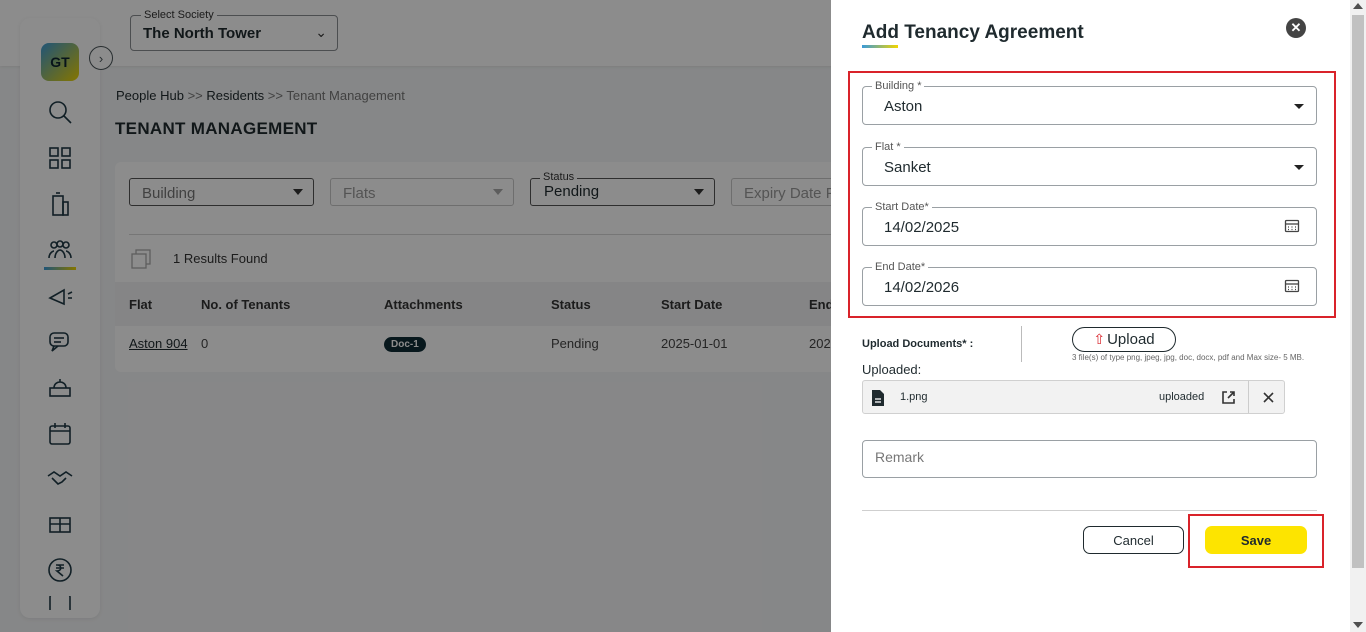 This screenshot has width=1366, height=632. Describe the element at coordinates (1228, 397) in the screenshot. I see `open-external-icon` at that location.